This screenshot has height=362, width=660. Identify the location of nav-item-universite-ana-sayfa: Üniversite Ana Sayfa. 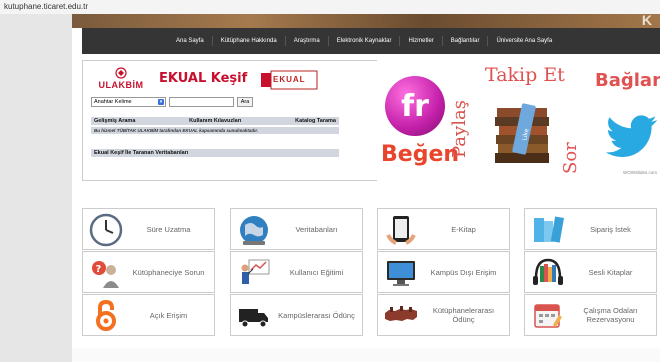
(524, 41).